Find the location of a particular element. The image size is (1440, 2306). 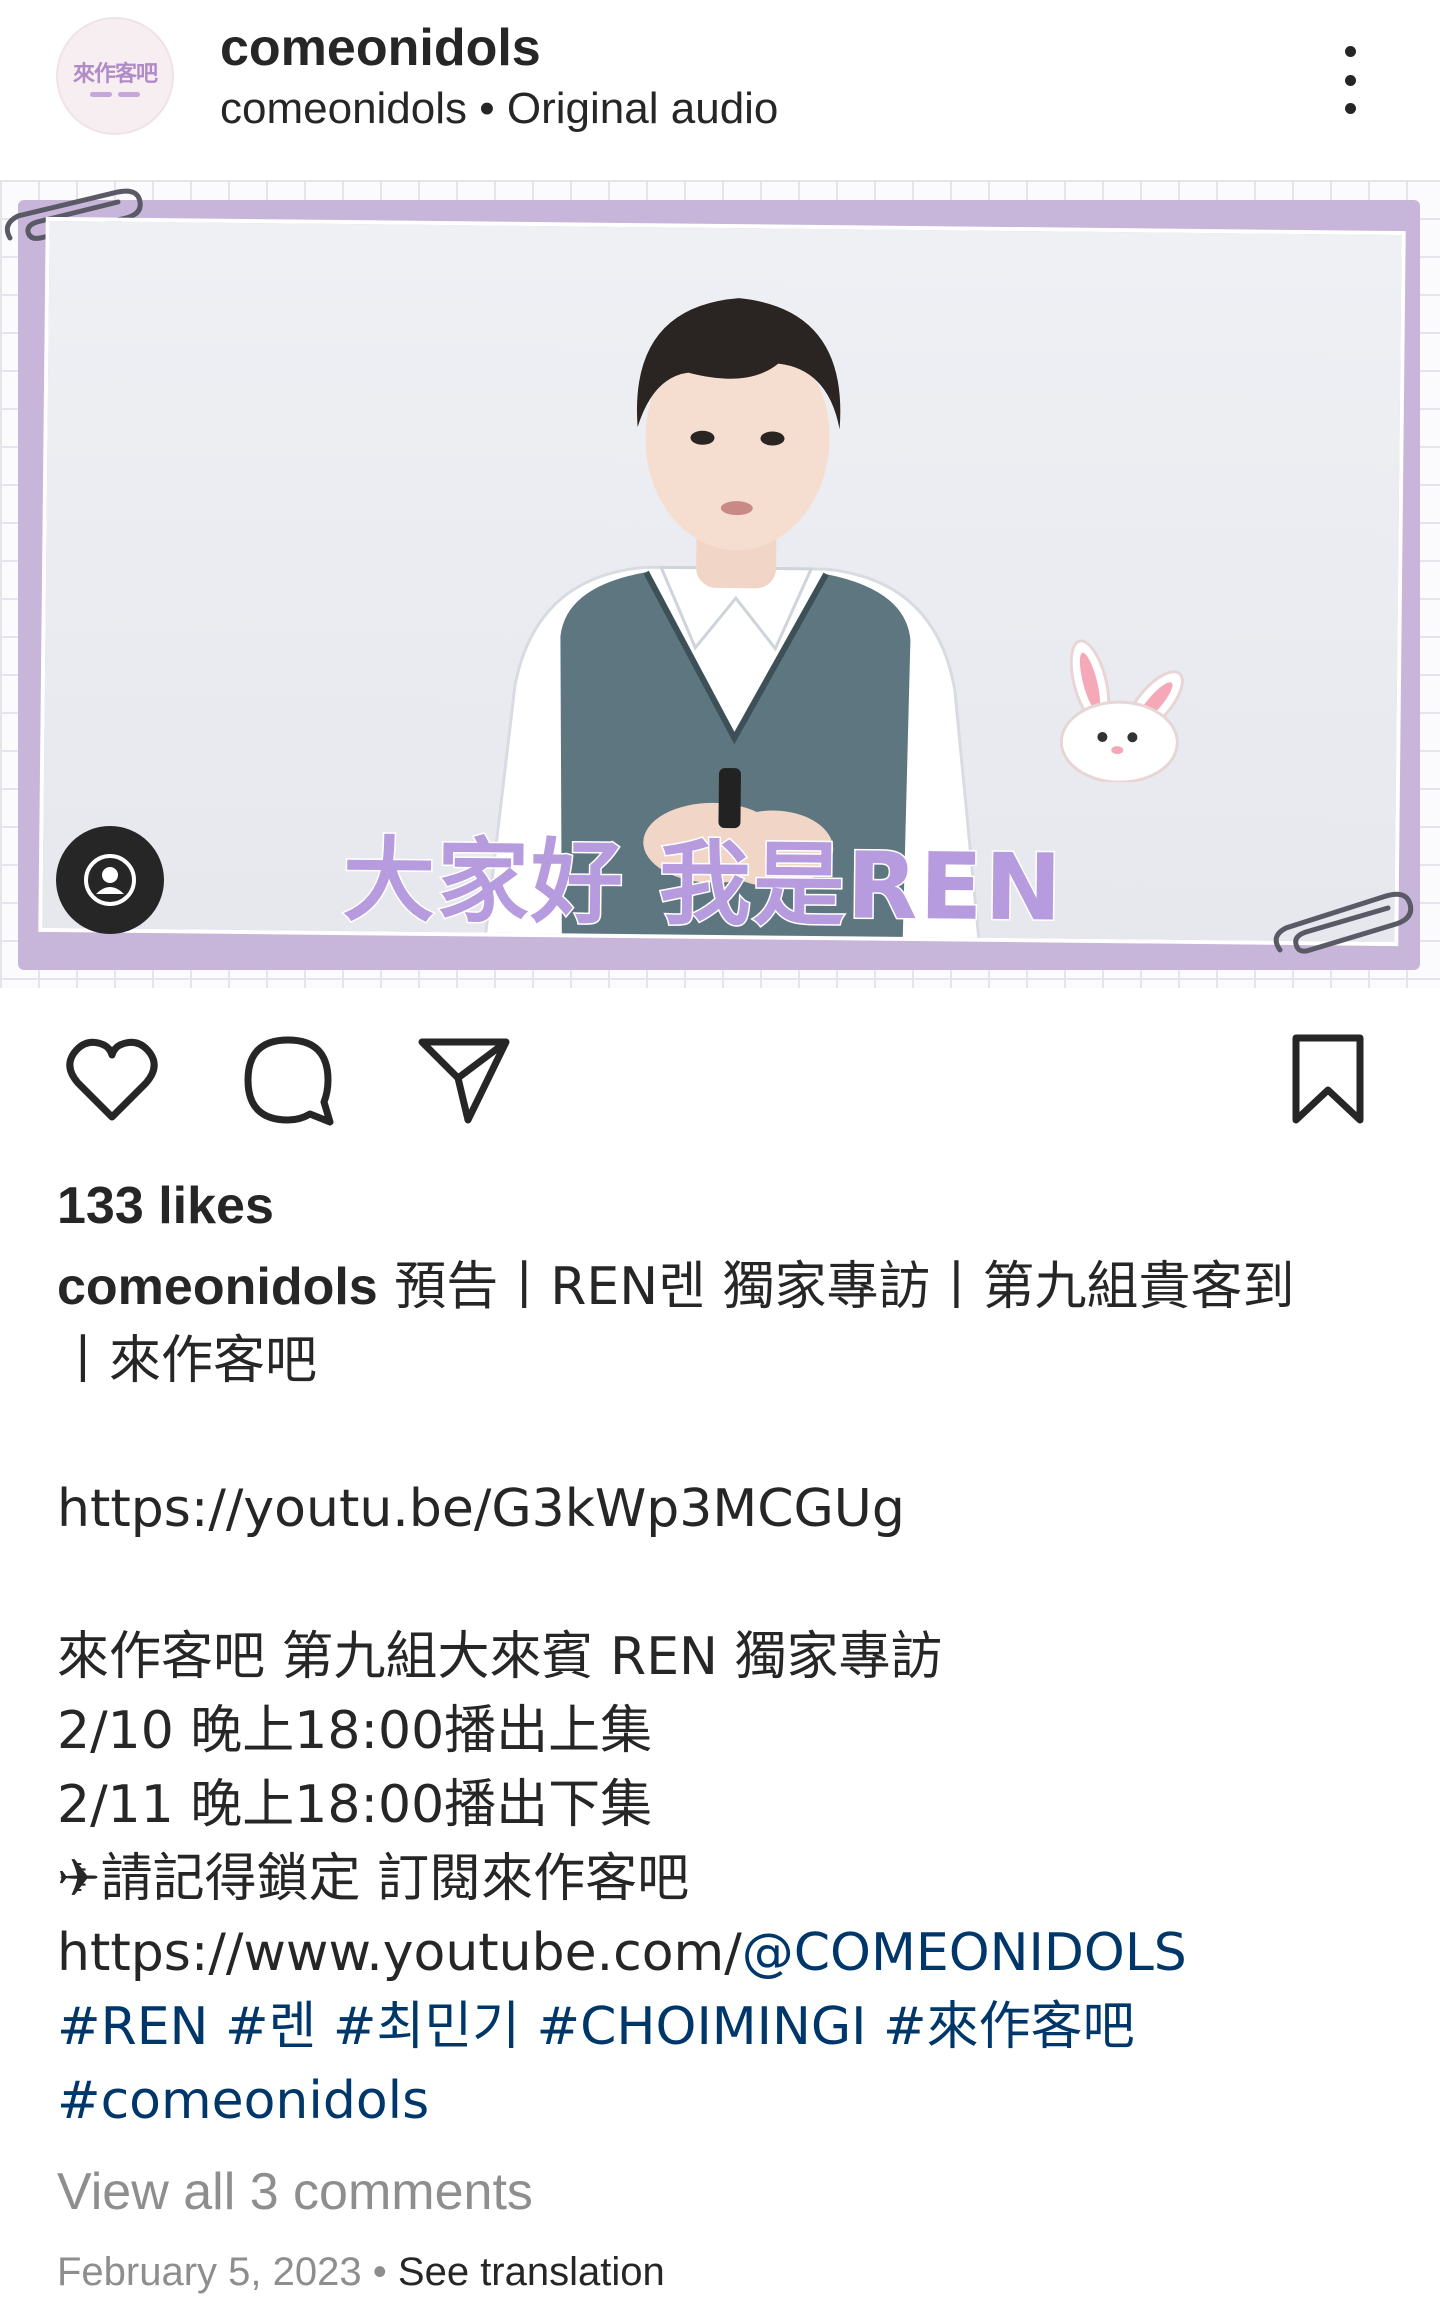

more-icon is located at coordinates (1350, 80).